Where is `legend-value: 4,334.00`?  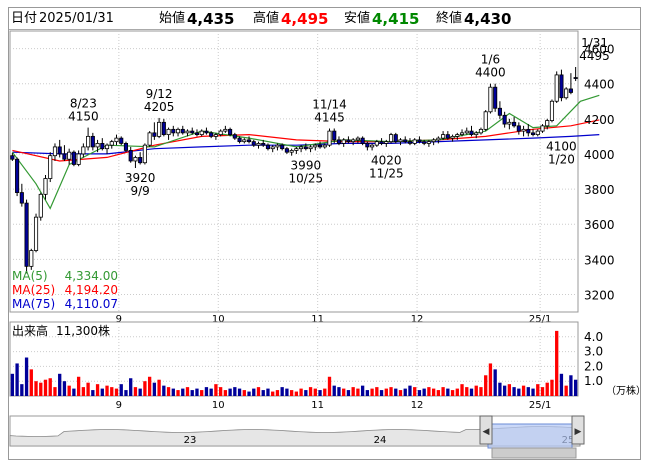
legend-value: 4,334.00 is located at coordinates (91, 276).